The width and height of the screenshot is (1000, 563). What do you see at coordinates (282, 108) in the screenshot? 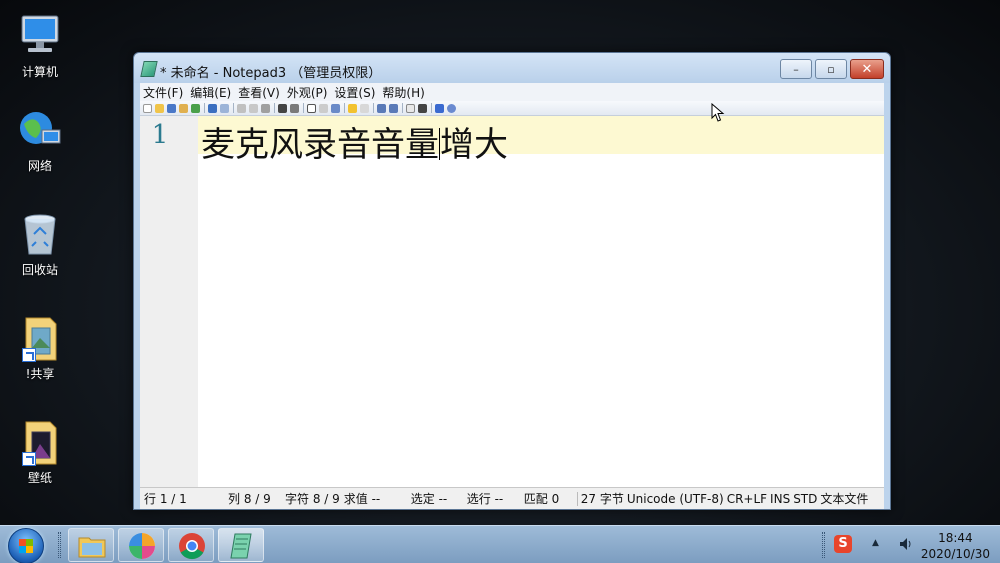
I see `find-icon` at bounding box center [282, 108].